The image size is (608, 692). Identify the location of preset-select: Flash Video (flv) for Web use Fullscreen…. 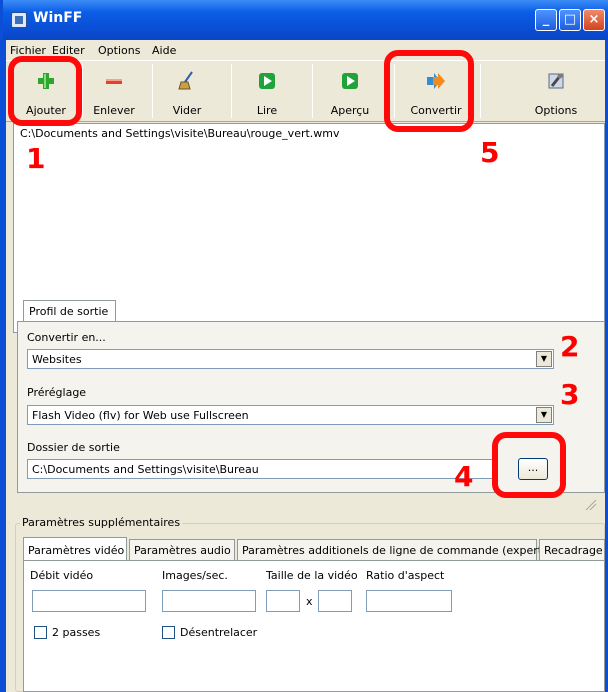
(290, 415).